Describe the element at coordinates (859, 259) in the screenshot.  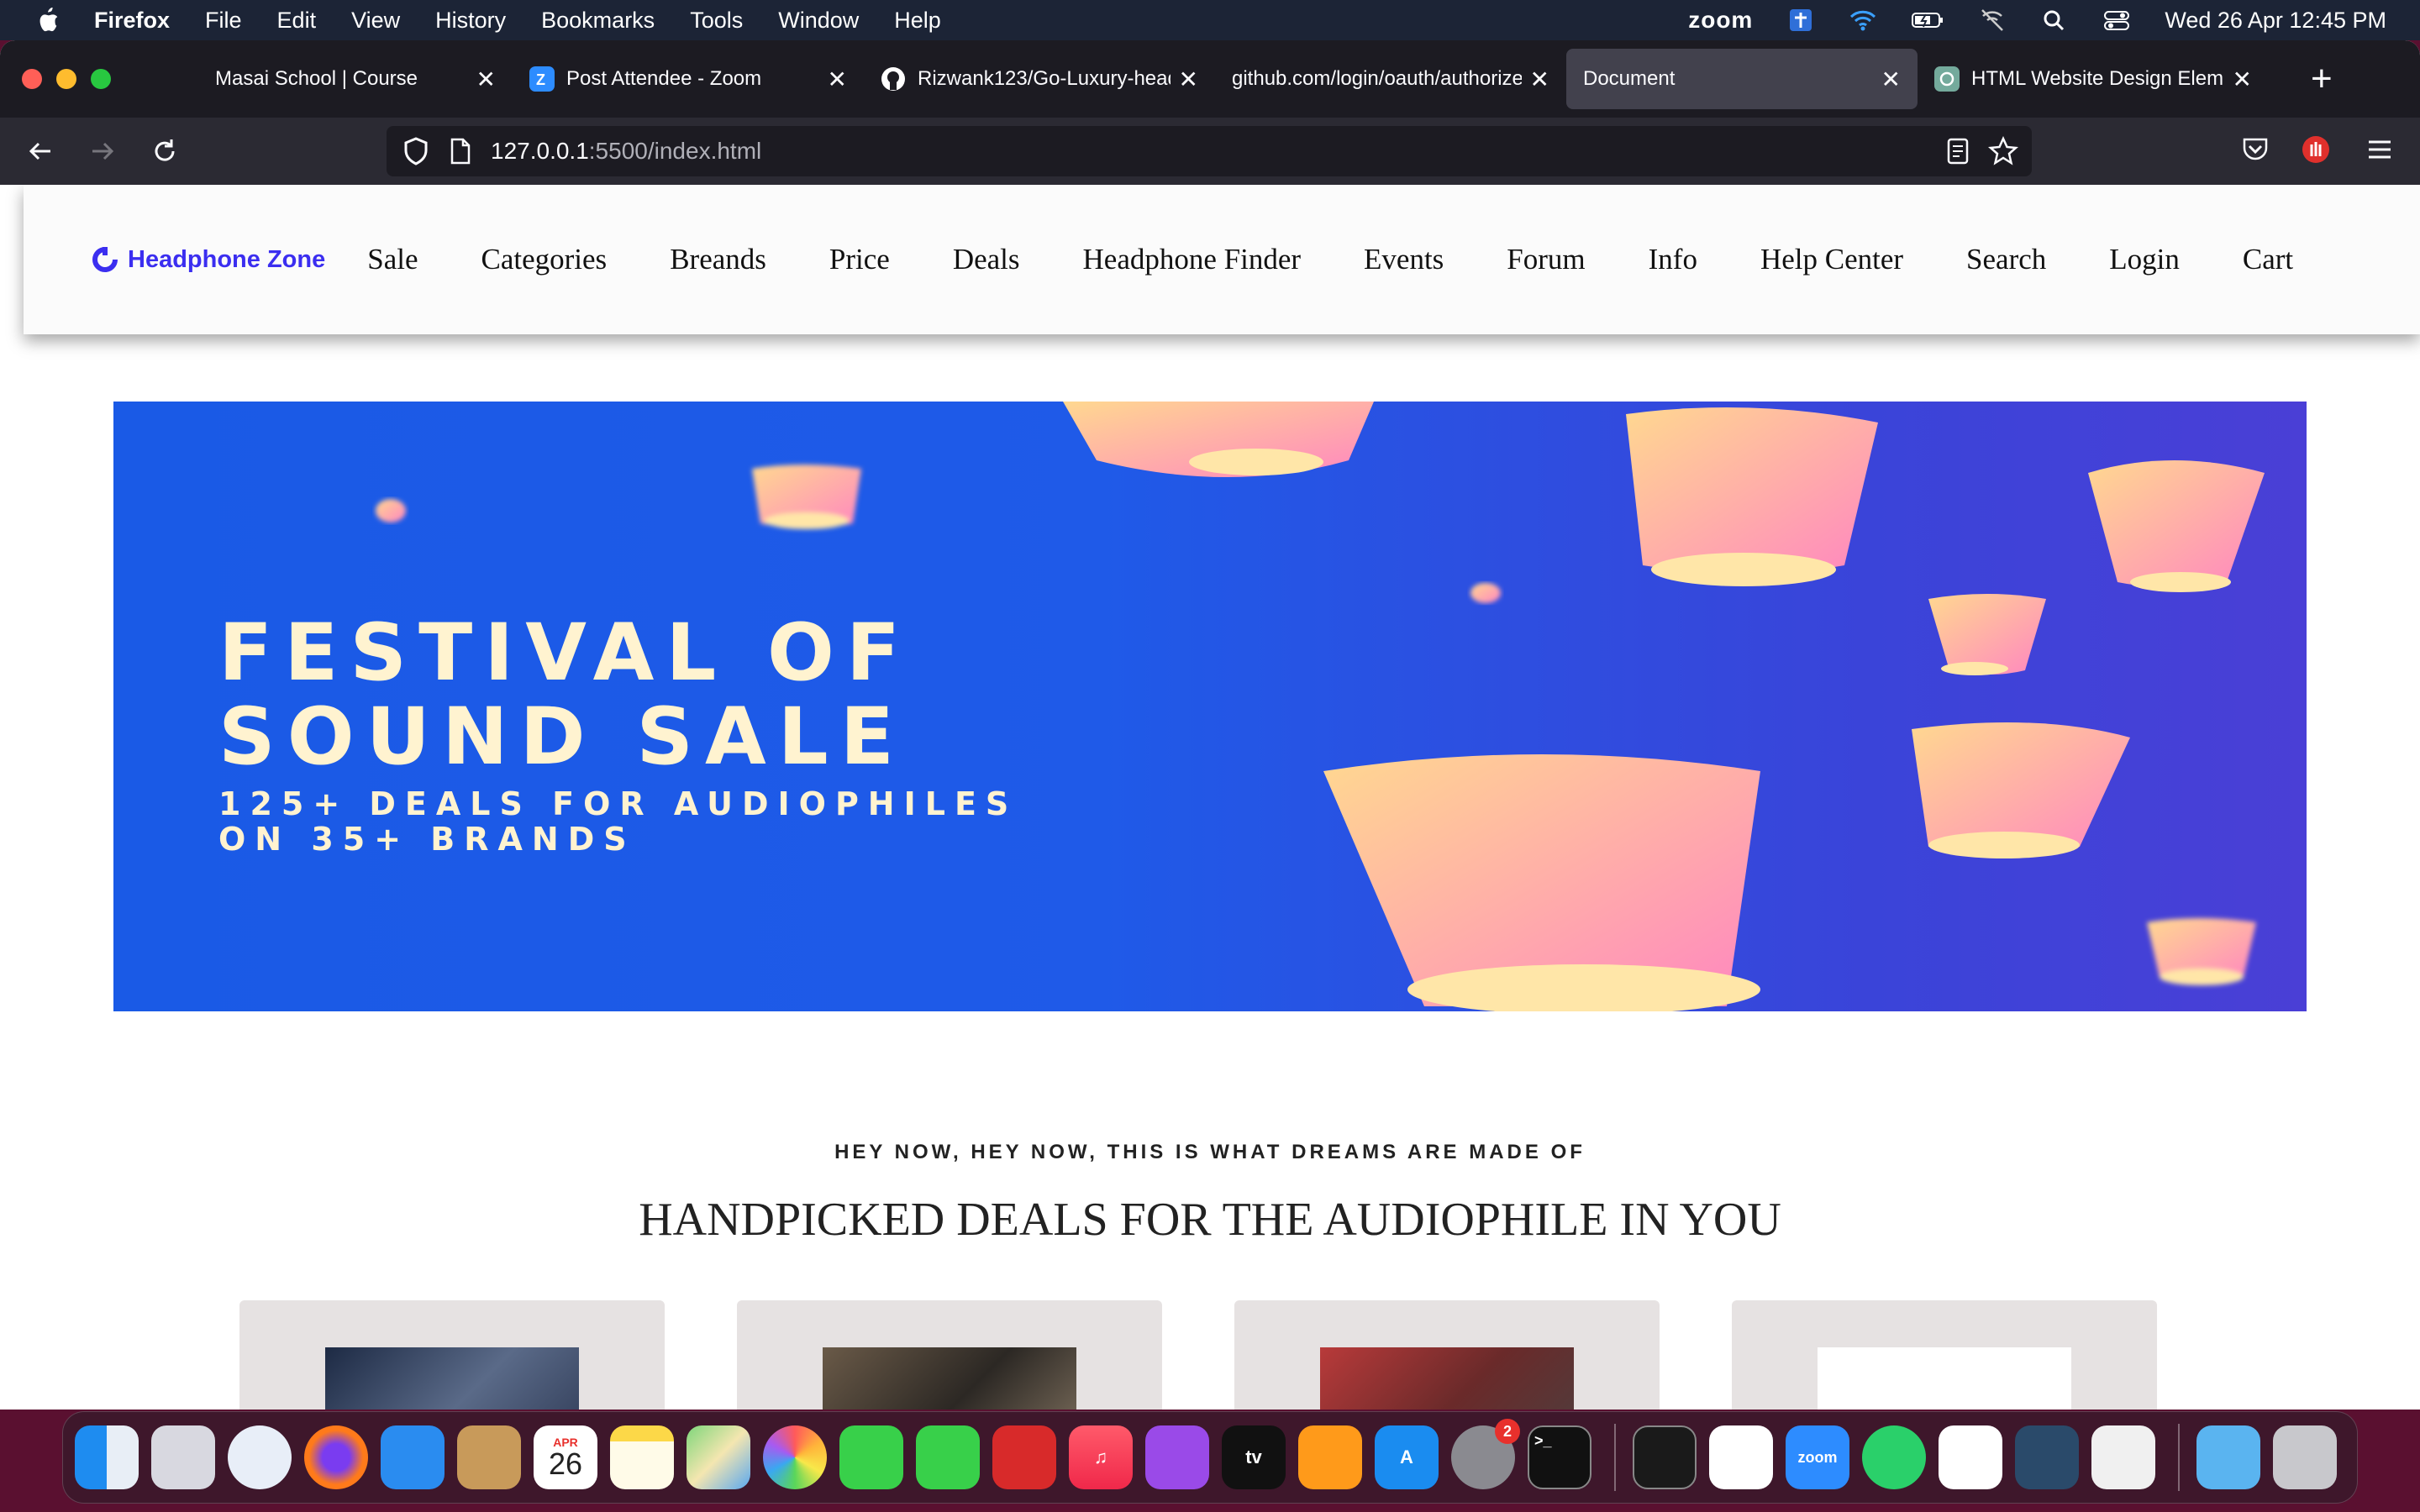
I see `nav-price: Price` at that location.